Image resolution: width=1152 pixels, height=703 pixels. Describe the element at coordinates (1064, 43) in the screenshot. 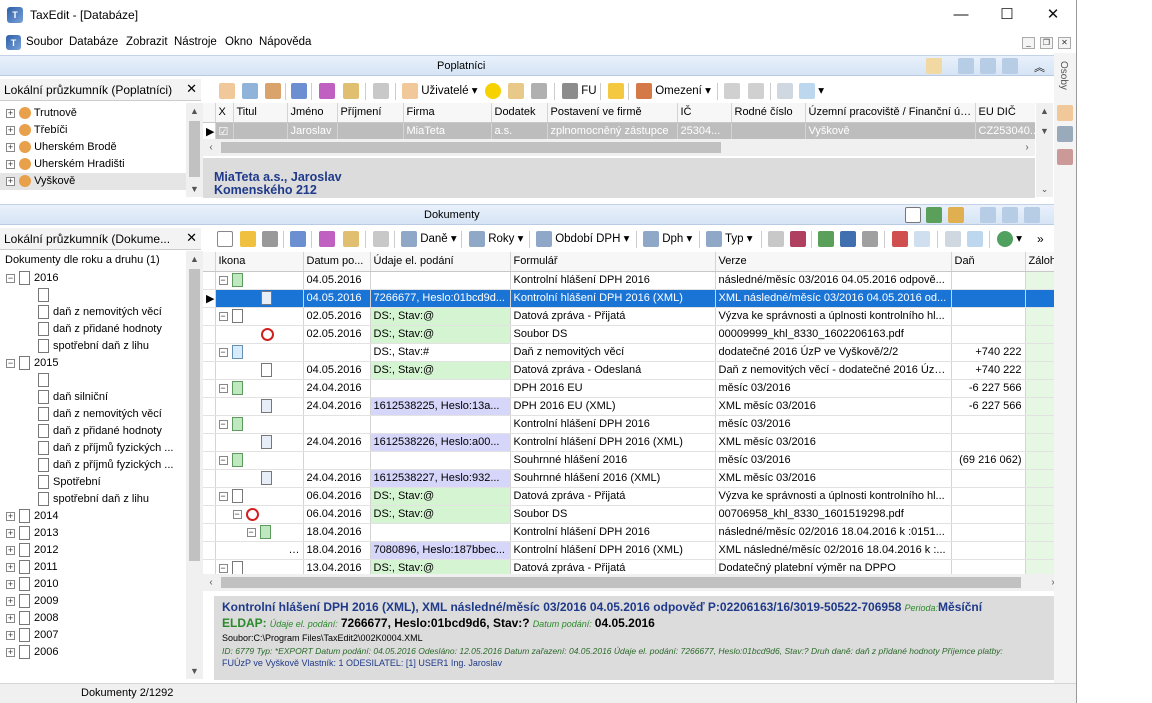

I see `mdi-close-button: ✕` at that location.